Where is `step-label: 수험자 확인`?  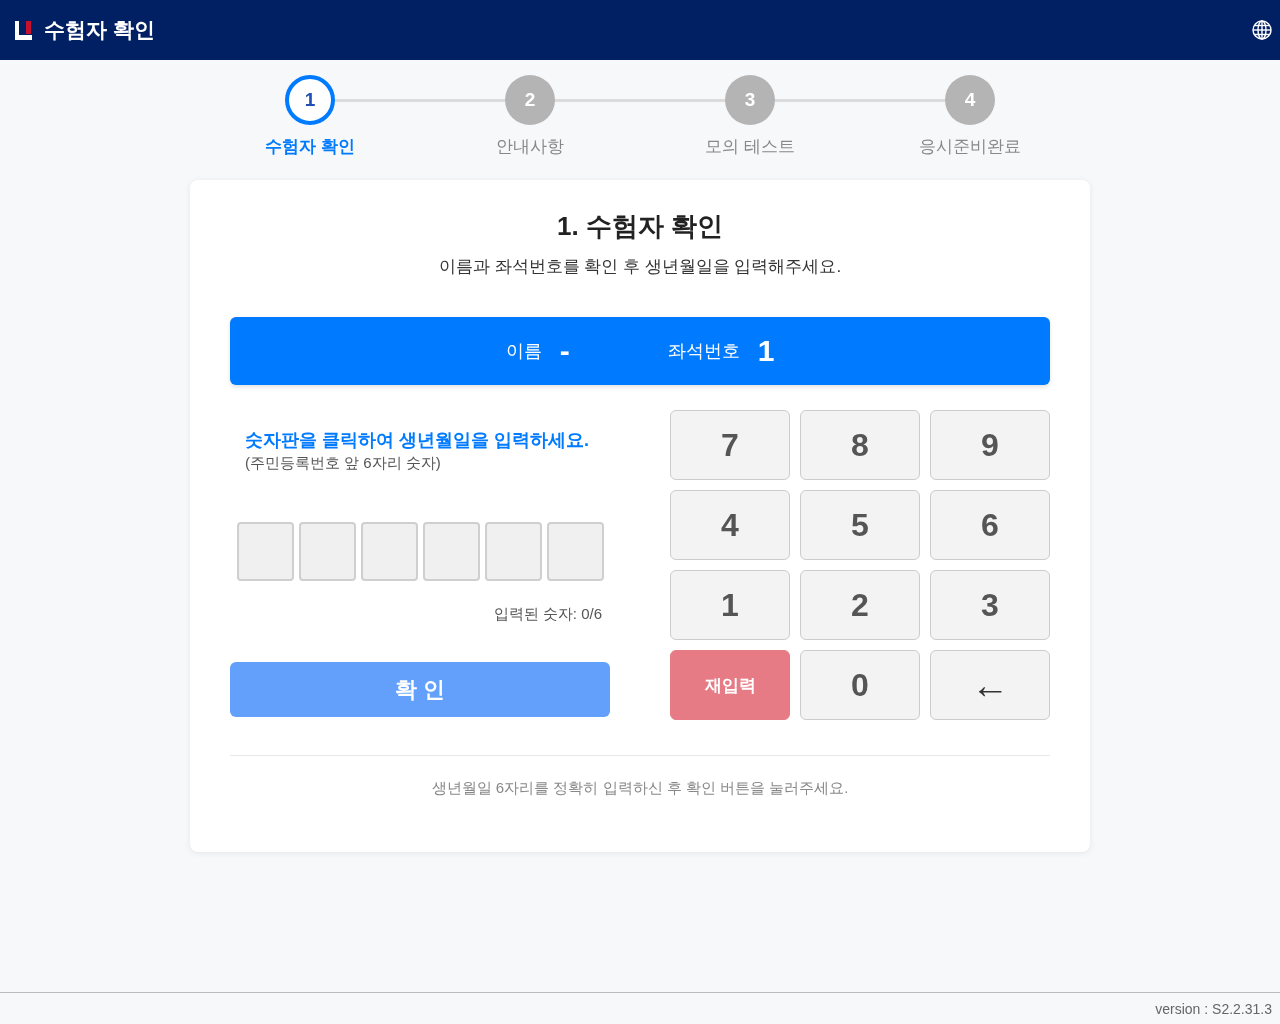
step-label: 수험자 확인 is located at coordinates (310, 147).